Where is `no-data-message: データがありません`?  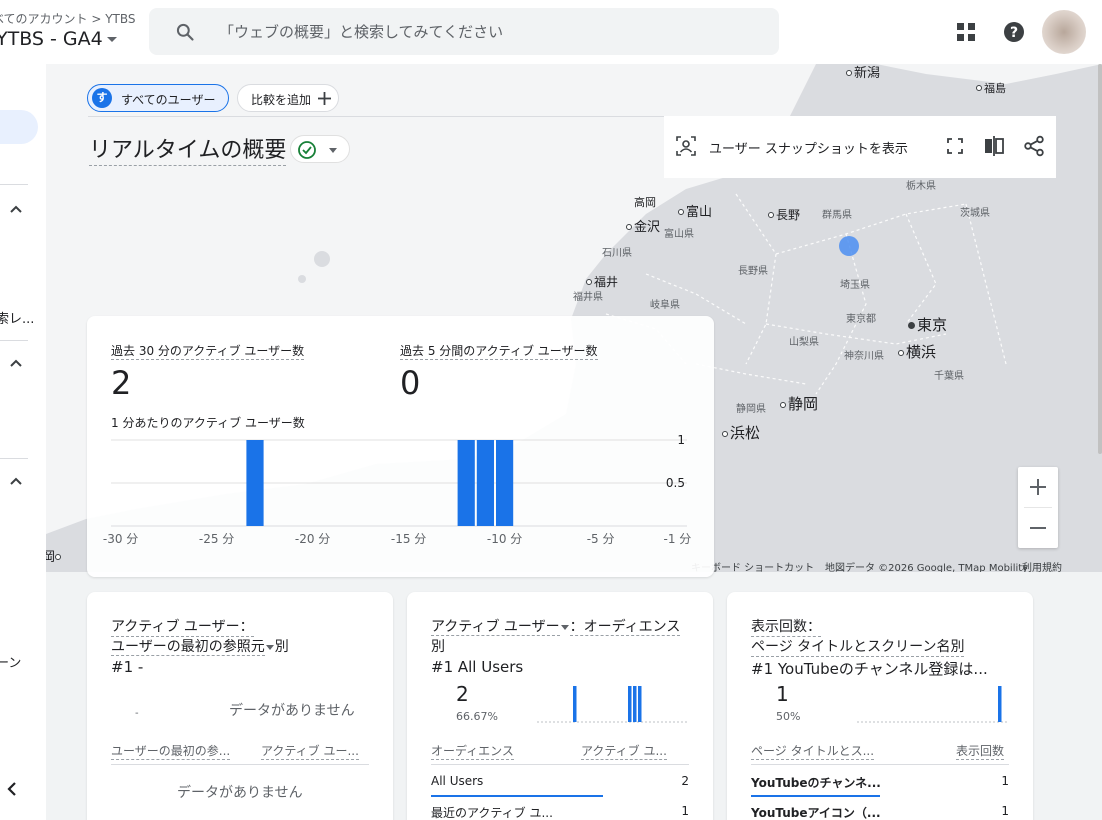
no-data-message: データがありません is located at coordinates (292, 711).